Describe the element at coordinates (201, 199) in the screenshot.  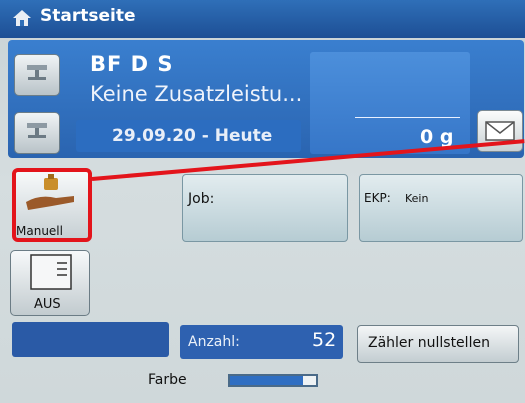
I see `job-label: Job:` at that location.